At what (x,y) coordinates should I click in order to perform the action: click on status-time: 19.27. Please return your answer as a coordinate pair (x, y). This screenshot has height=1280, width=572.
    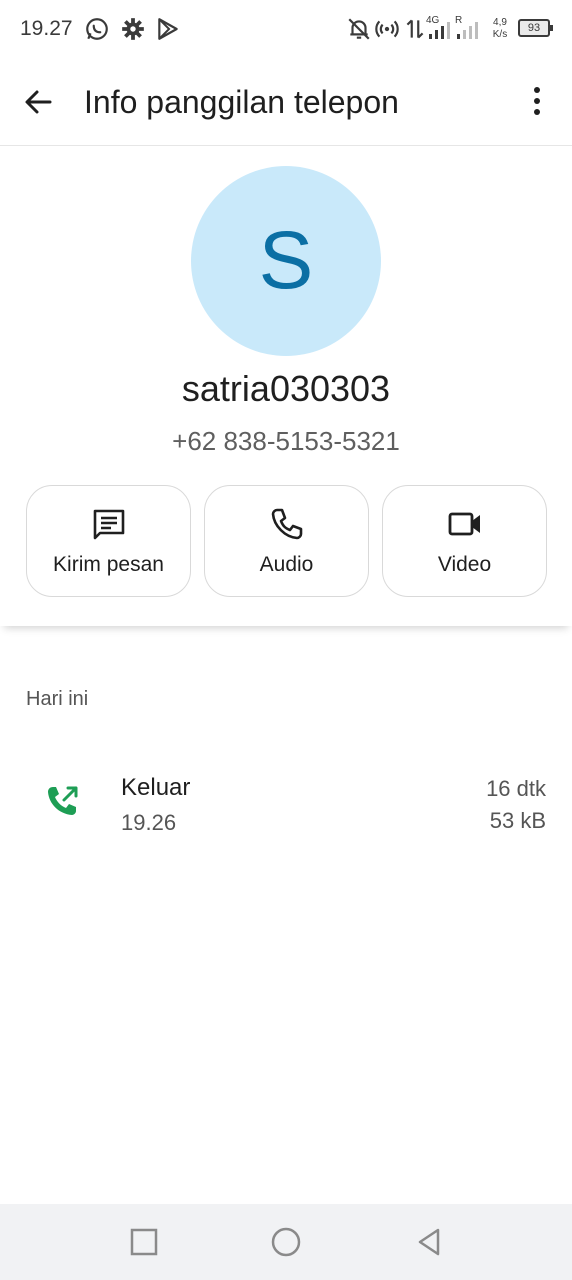
    Looking at the image, I should click on (46, 28).